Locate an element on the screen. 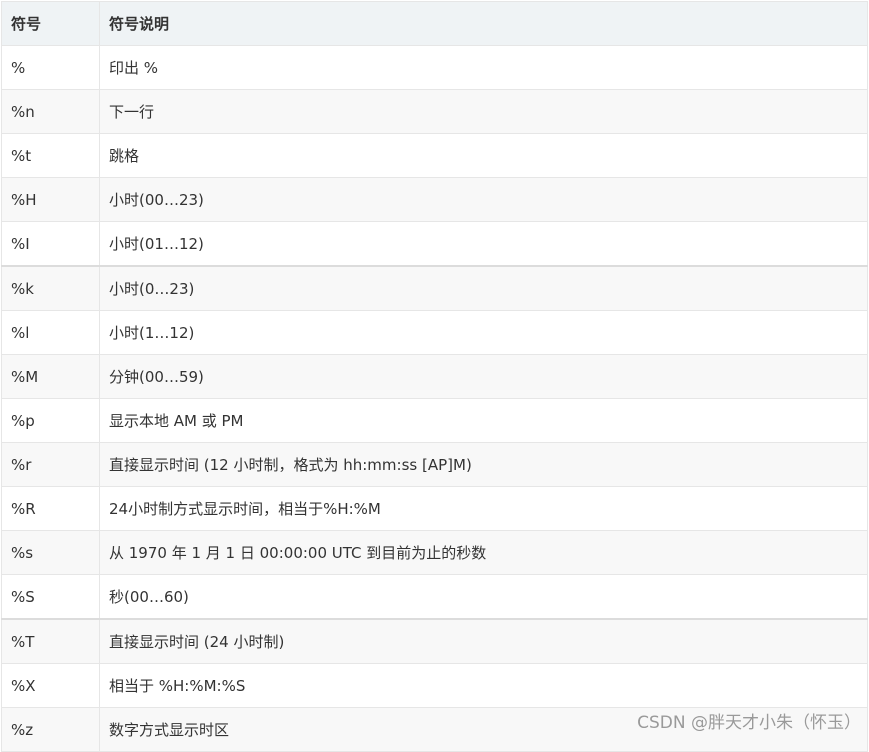 The height and width of the screenshot is (752, 869). symbol-cell: %r is located at coordinates (50, 464).